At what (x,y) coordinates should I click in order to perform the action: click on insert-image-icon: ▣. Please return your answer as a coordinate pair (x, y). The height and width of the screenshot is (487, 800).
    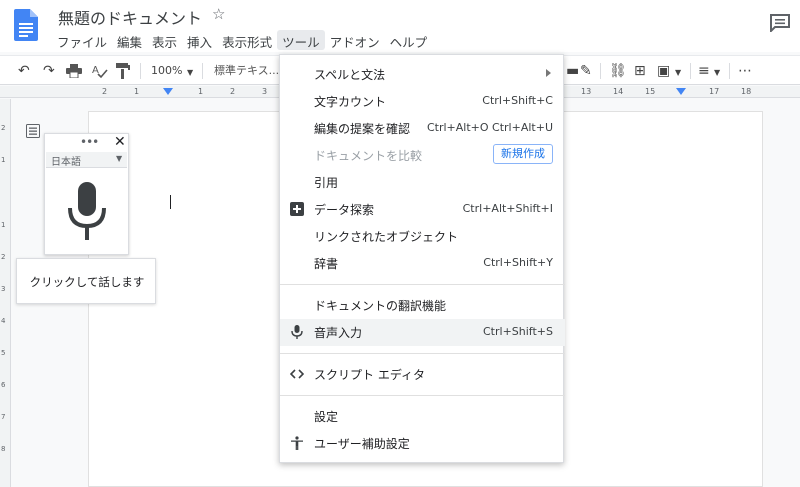
    Looking at the image, I should click on (663, 71).